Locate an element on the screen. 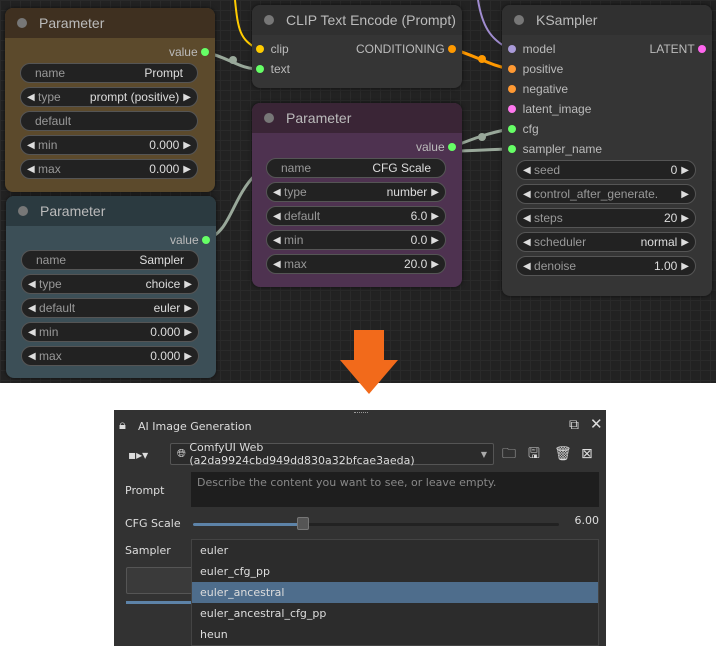  widget-default: ◀ default euler ▶ is located at coordinates (110, 308).